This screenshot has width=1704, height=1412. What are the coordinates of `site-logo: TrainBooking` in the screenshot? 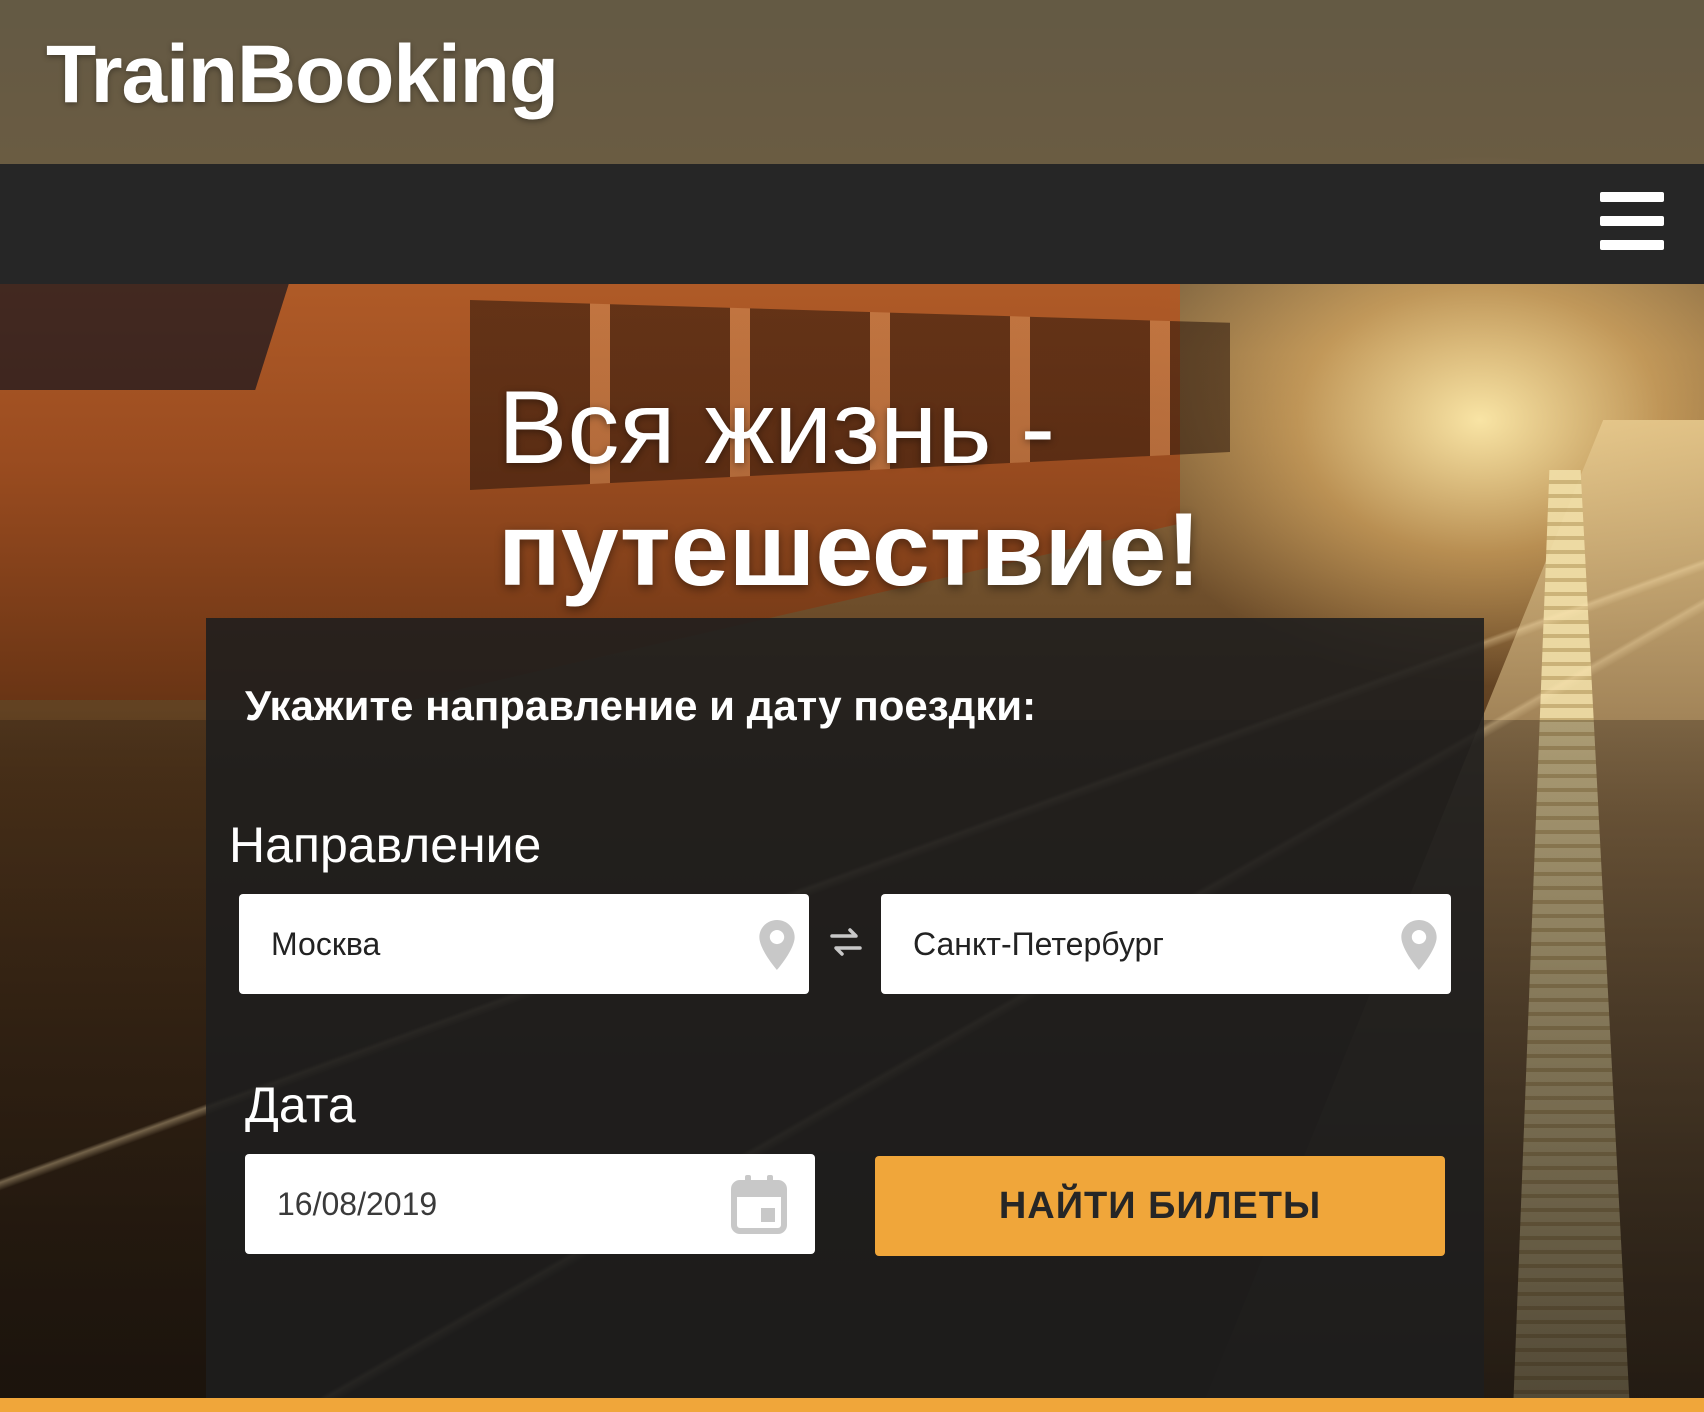 It's located at (302, 75).